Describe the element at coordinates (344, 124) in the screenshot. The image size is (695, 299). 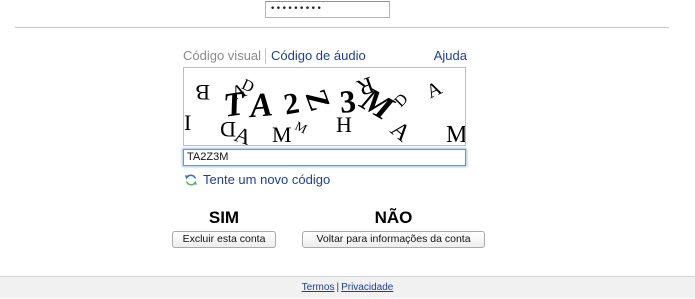
I see `svg-text: H` at that location.